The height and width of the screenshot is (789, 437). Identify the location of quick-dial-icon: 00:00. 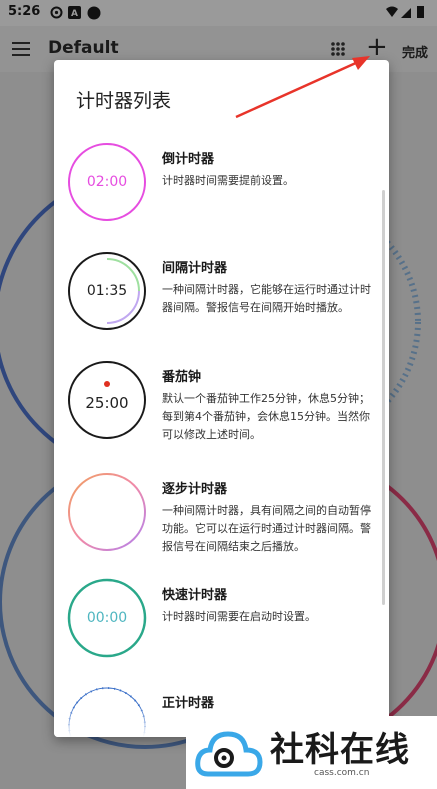
(107, 618).